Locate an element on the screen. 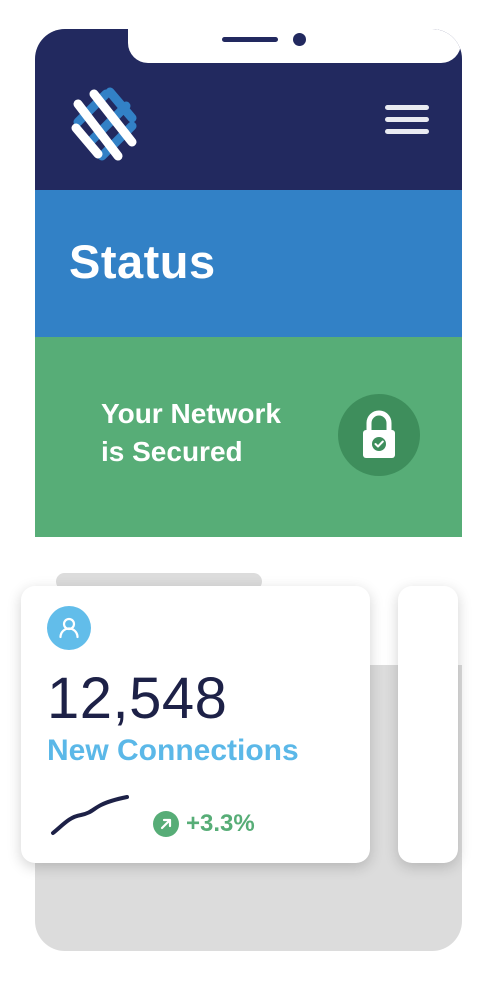 The image size is (500, 981). page-title: Status is located at coordinates (142, 261).